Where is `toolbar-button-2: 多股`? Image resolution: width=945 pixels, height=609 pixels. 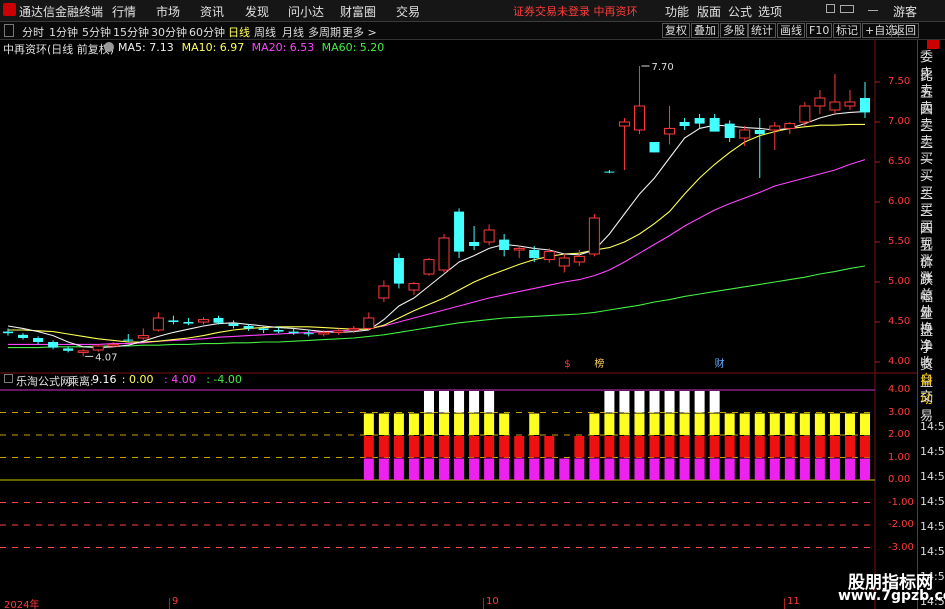
toolbar-button-2: 多股 is located at coordinates (734, 30).